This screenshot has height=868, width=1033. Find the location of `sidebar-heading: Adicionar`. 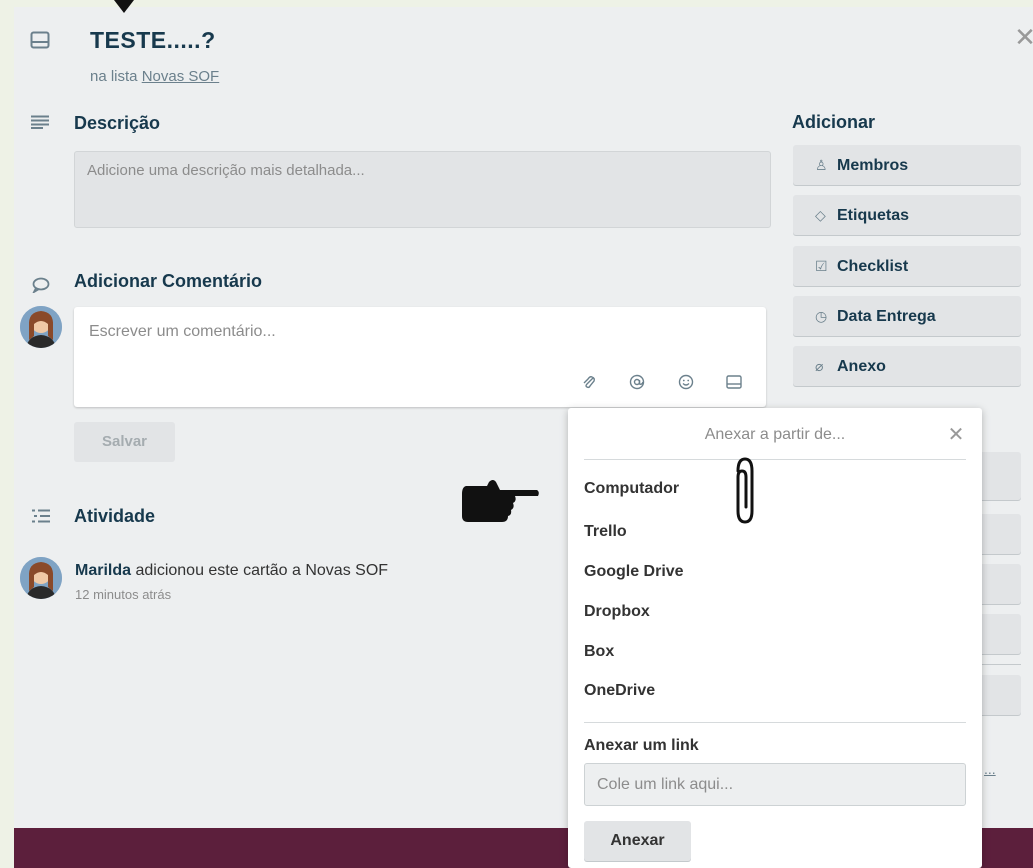

sidebar-heading: Adicionar is located at coordinates (834, 122).